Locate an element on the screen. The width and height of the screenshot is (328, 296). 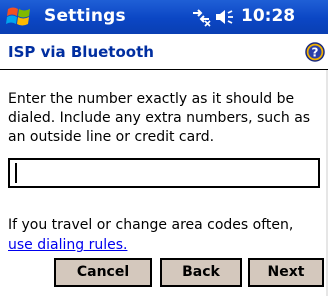
text-caret is located at coordinates (16, 173).